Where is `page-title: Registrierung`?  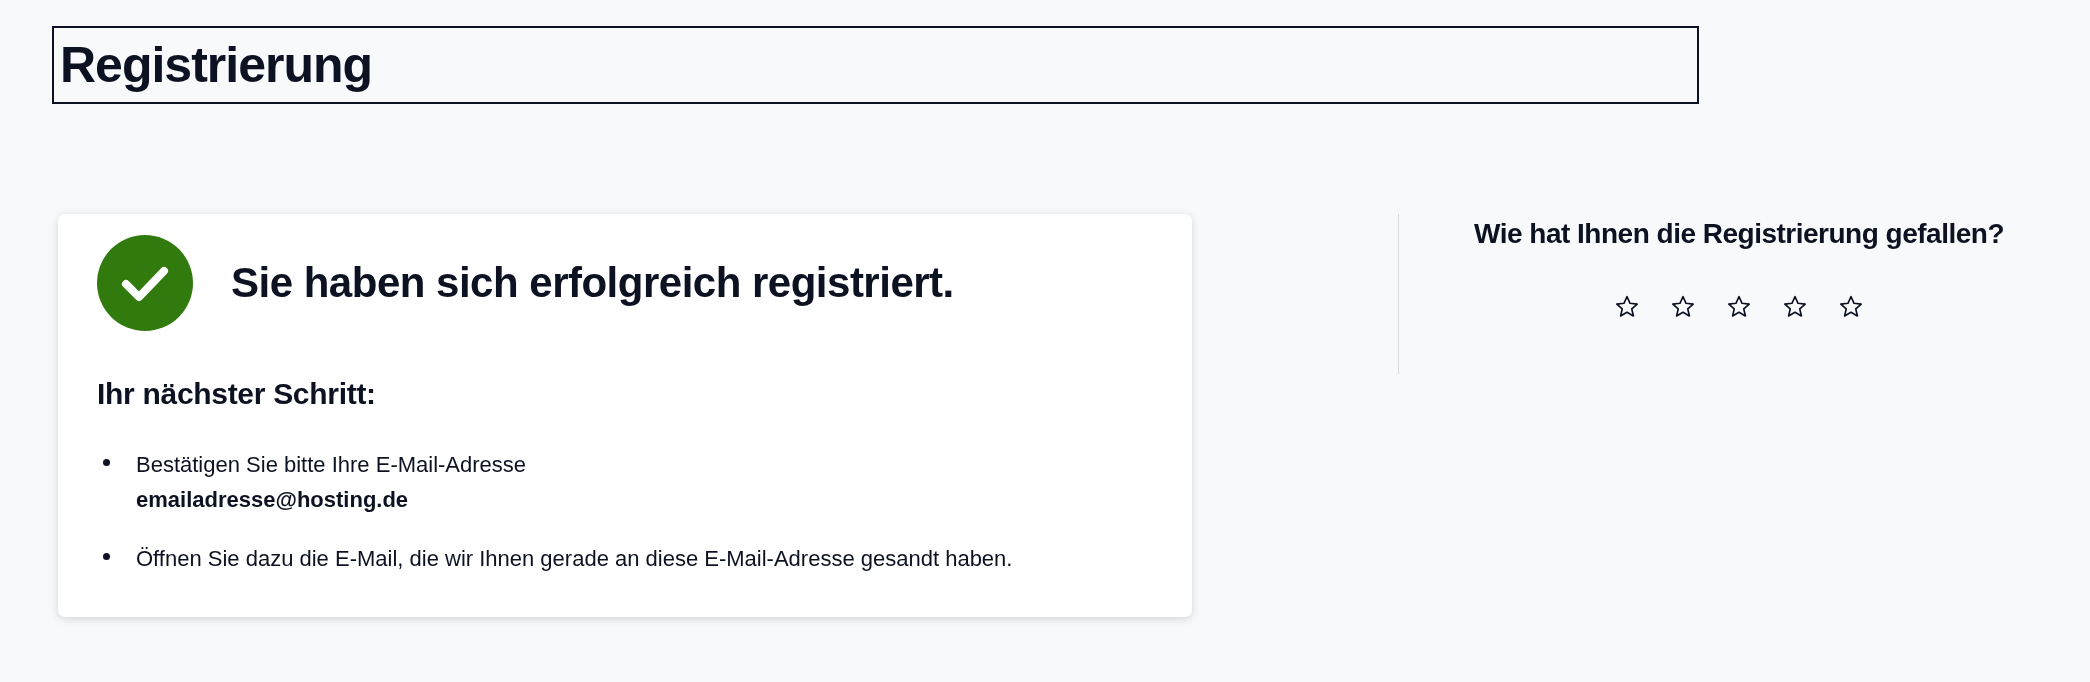
page-title: Registrierung is located at coordinates (875, 65).